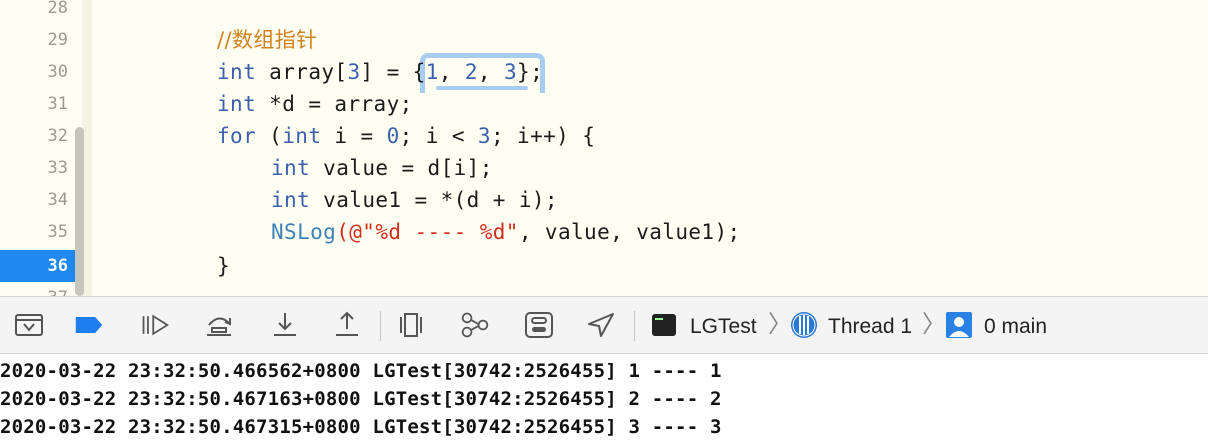 Image resolution: width=1208 pixels, height=442 pixels. What do you see at coordinates (79, 211) in the screenshot?
I see `editor-scrollbar` at bounding box center [79, 211].